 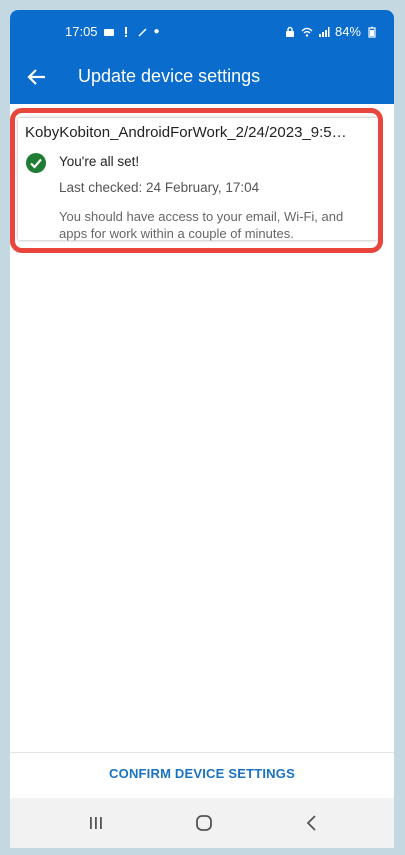 I want to click on confirm-device-settings-button: CONFIRM DEVICE SETTINGS, so click(x=202, y=773).